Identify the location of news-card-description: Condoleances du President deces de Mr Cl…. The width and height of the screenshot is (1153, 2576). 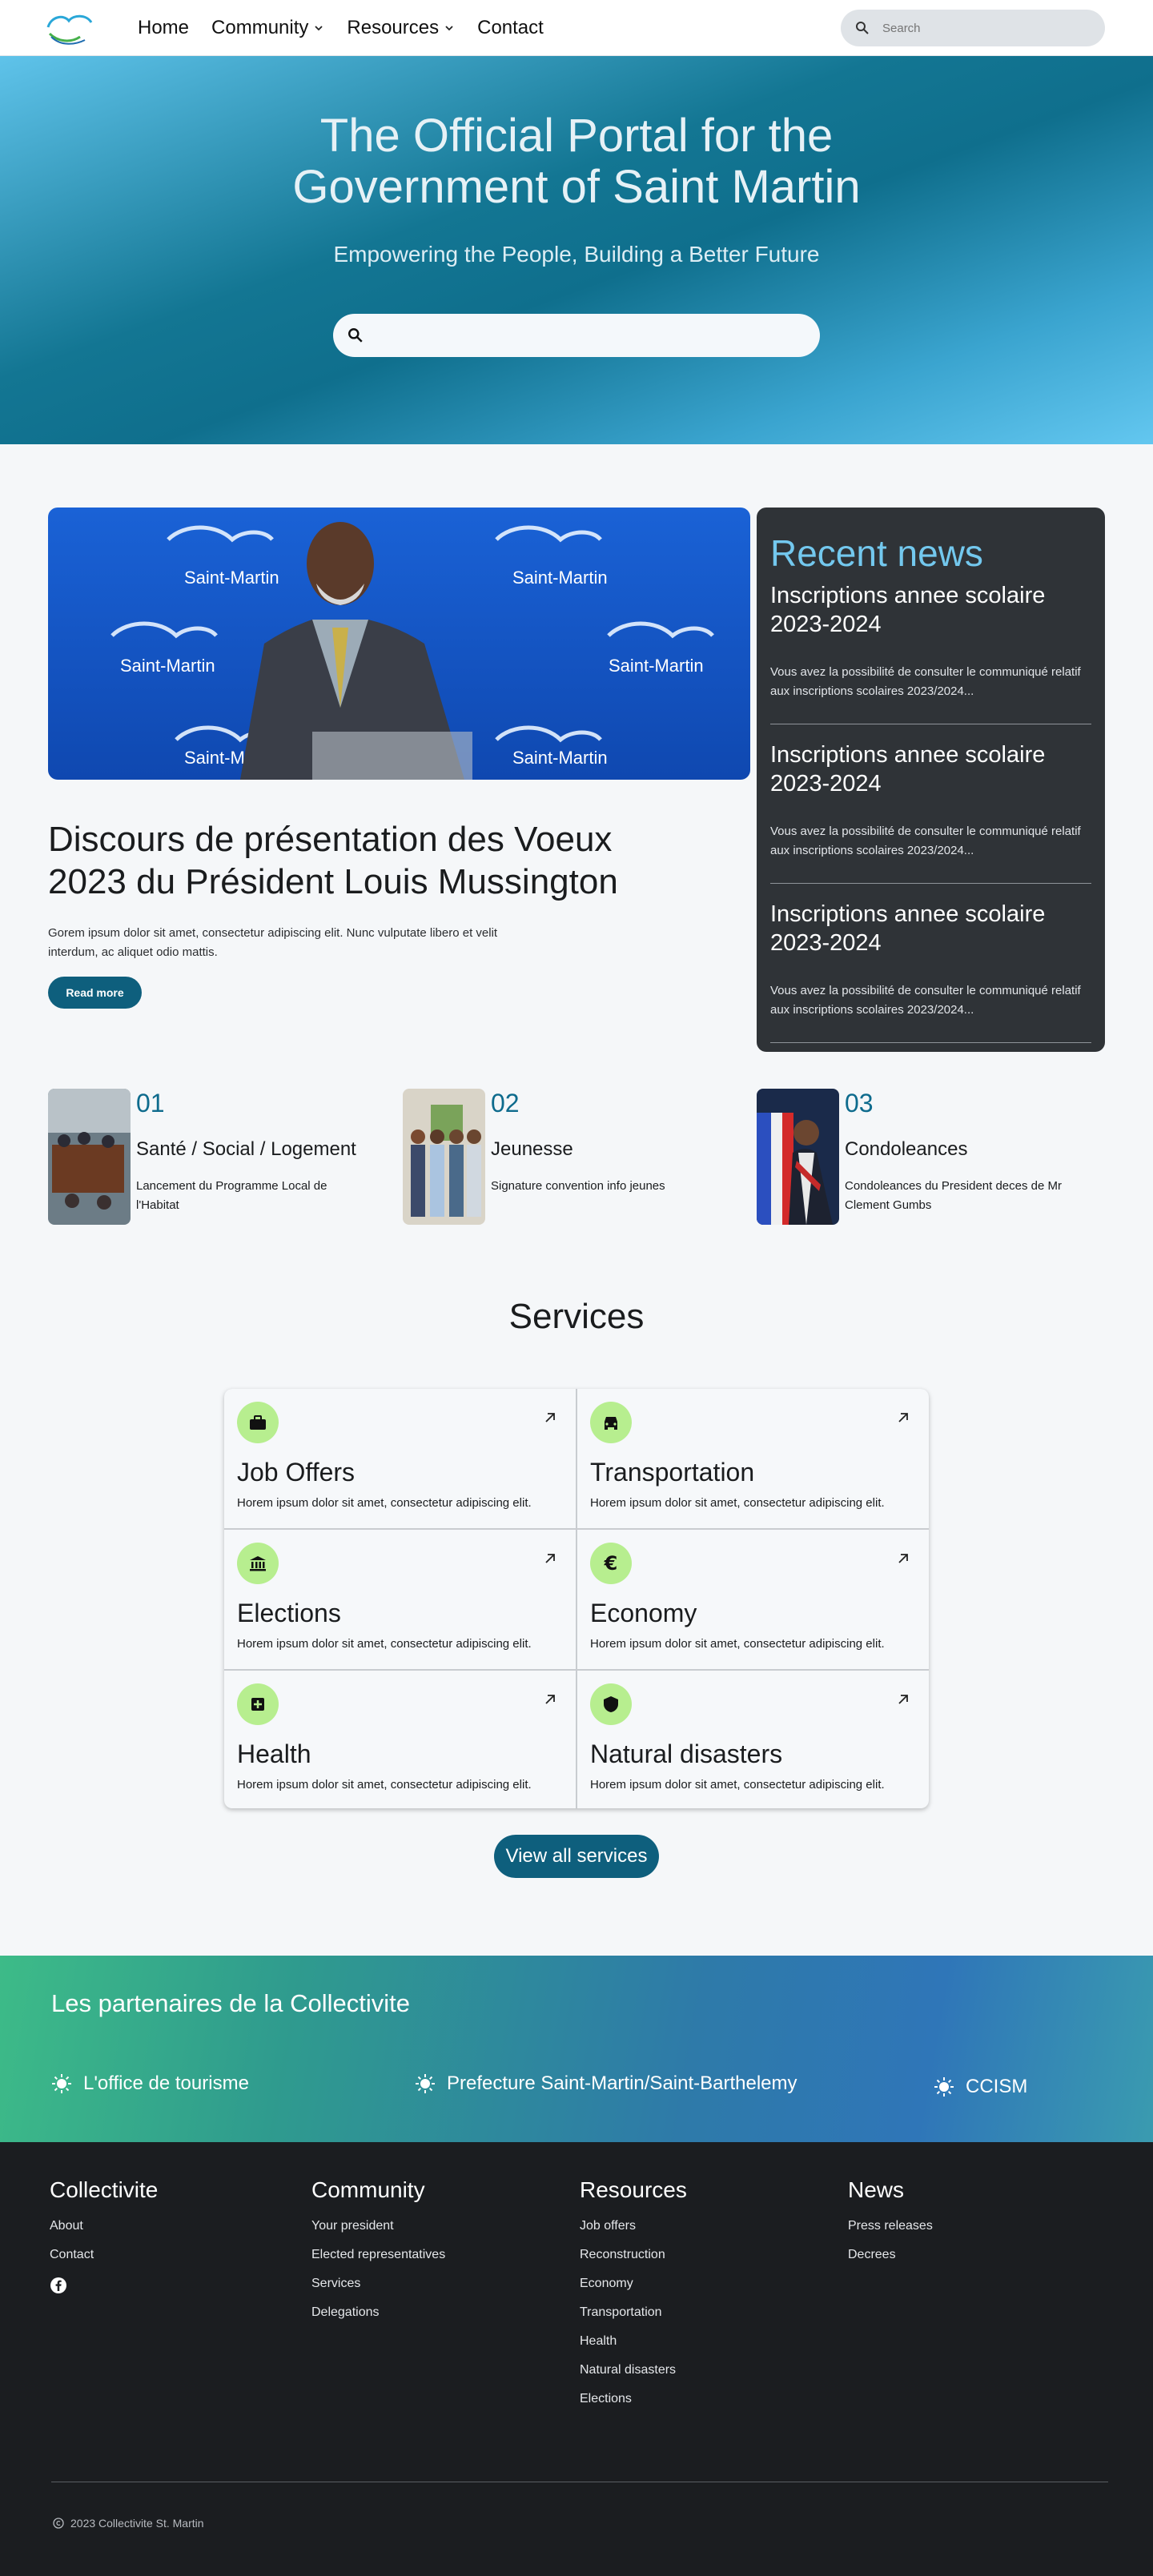
(954, 1195).